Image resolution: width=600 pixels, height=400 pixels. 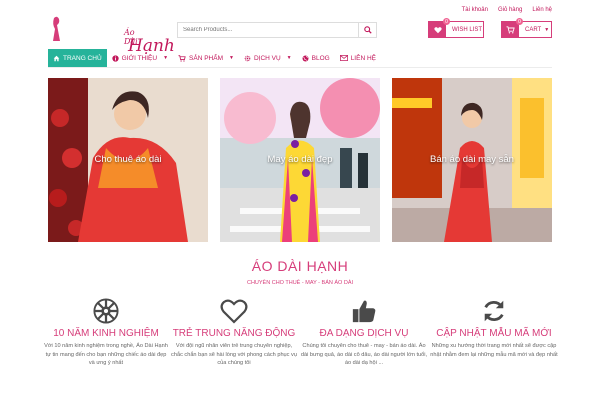 I want to click on banner-label: Cho thuê áo dài, so click(x=128, y=159).